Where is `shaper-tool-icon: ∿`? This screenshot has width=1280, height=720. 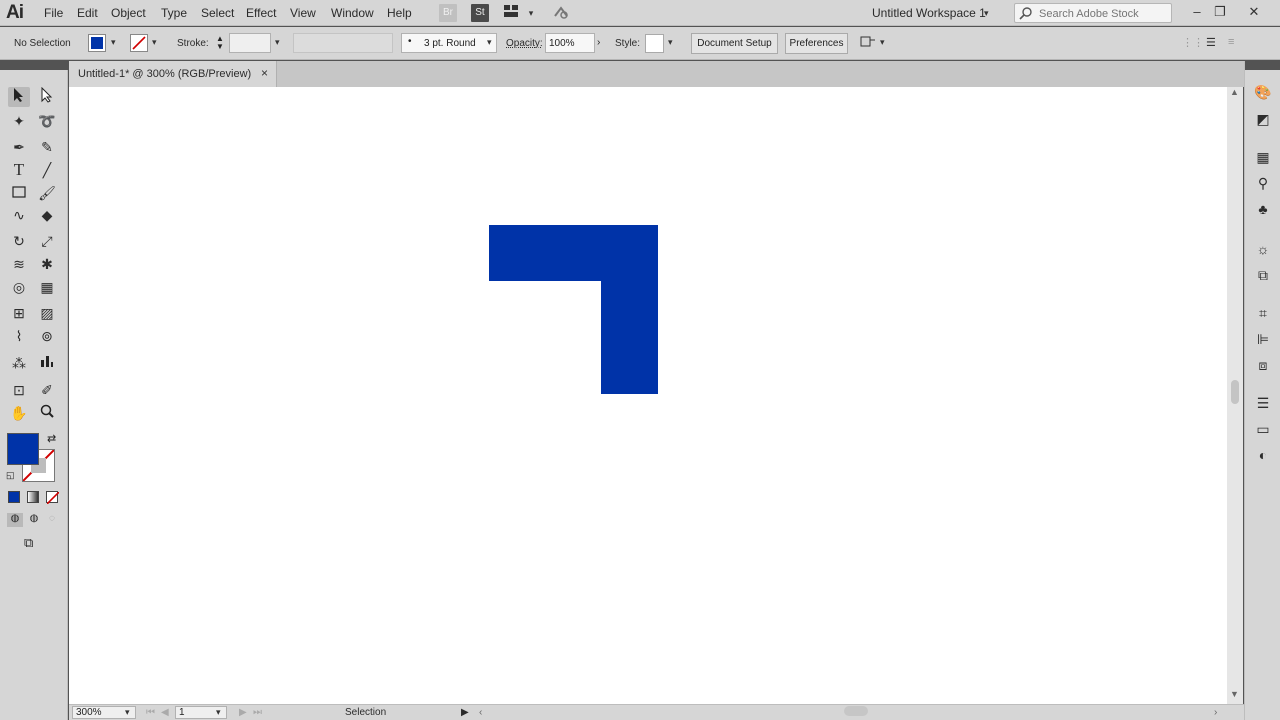 shaper-tool-icon: ∿ is located at coordinates (19, 215).